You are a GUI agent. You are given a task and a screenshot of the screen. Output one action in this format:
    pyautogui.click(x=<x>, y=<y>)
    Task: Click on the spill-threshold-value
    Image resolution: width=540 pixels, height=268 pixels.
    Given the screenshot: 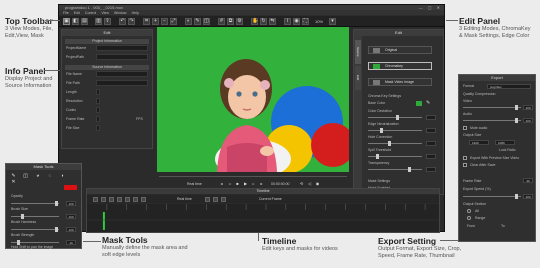 What is the action you would take?
    pyautogui.click(x=431, y=156)
    